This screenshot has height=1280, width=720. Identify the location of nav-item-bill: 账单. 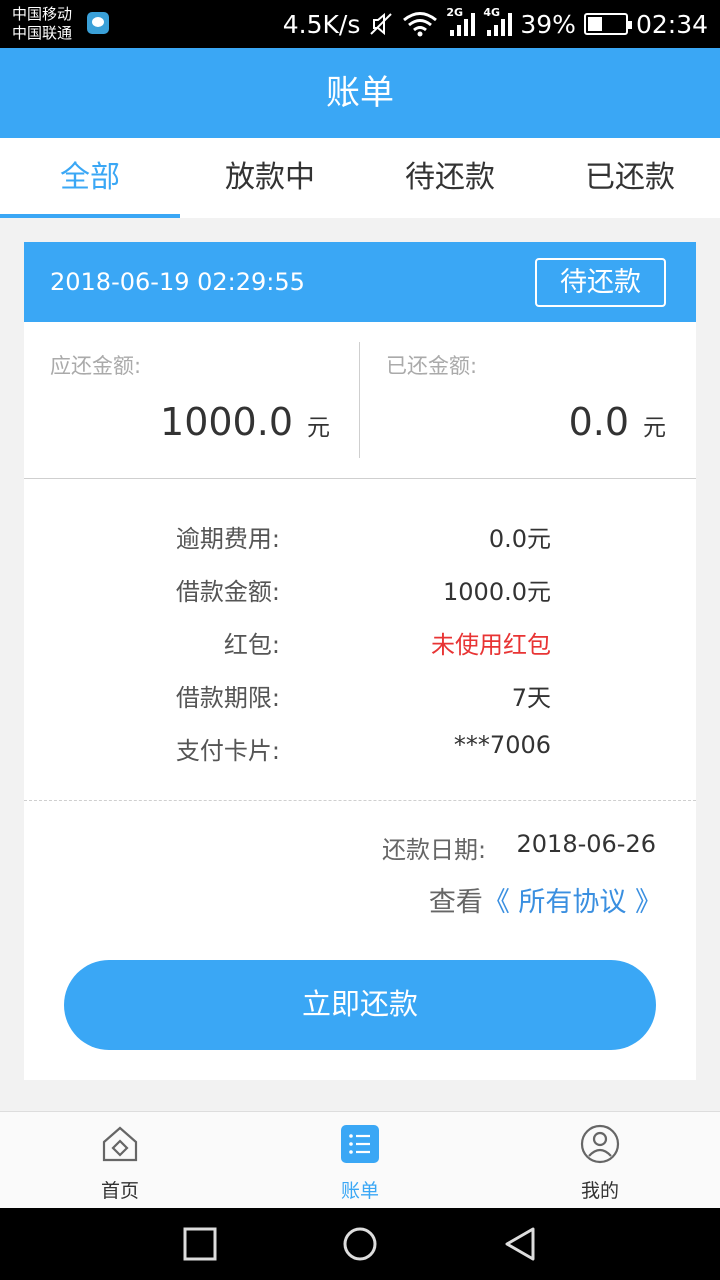
(360, 1160).